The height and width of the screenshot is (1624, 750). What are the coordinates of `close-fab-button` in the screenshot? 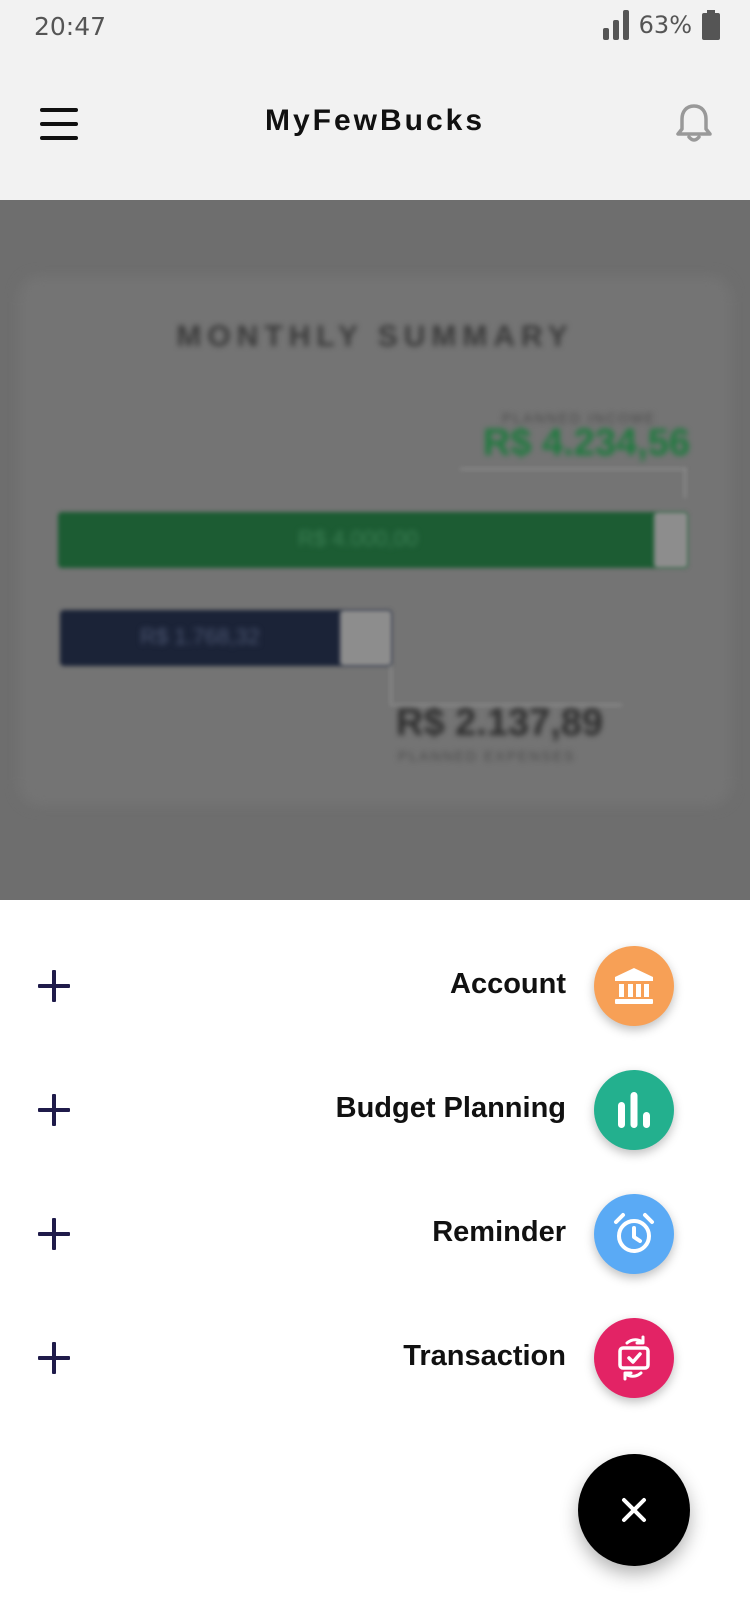 It's located at (634, 1510).